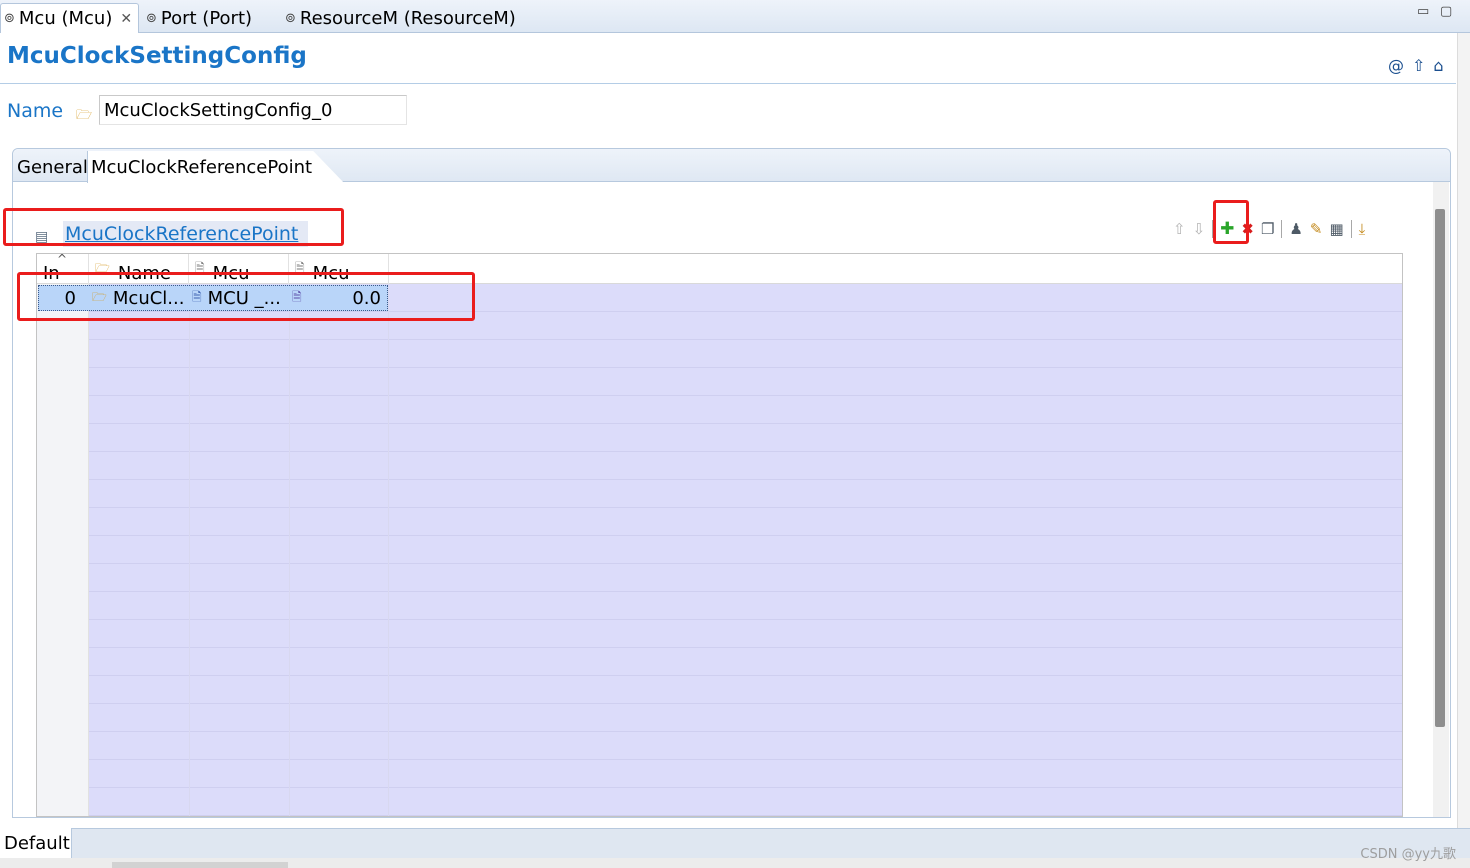  What do you see at coordinates (63, 550) in the screenshot?
I see `index-column-bg` at bounding box center [63, 550].